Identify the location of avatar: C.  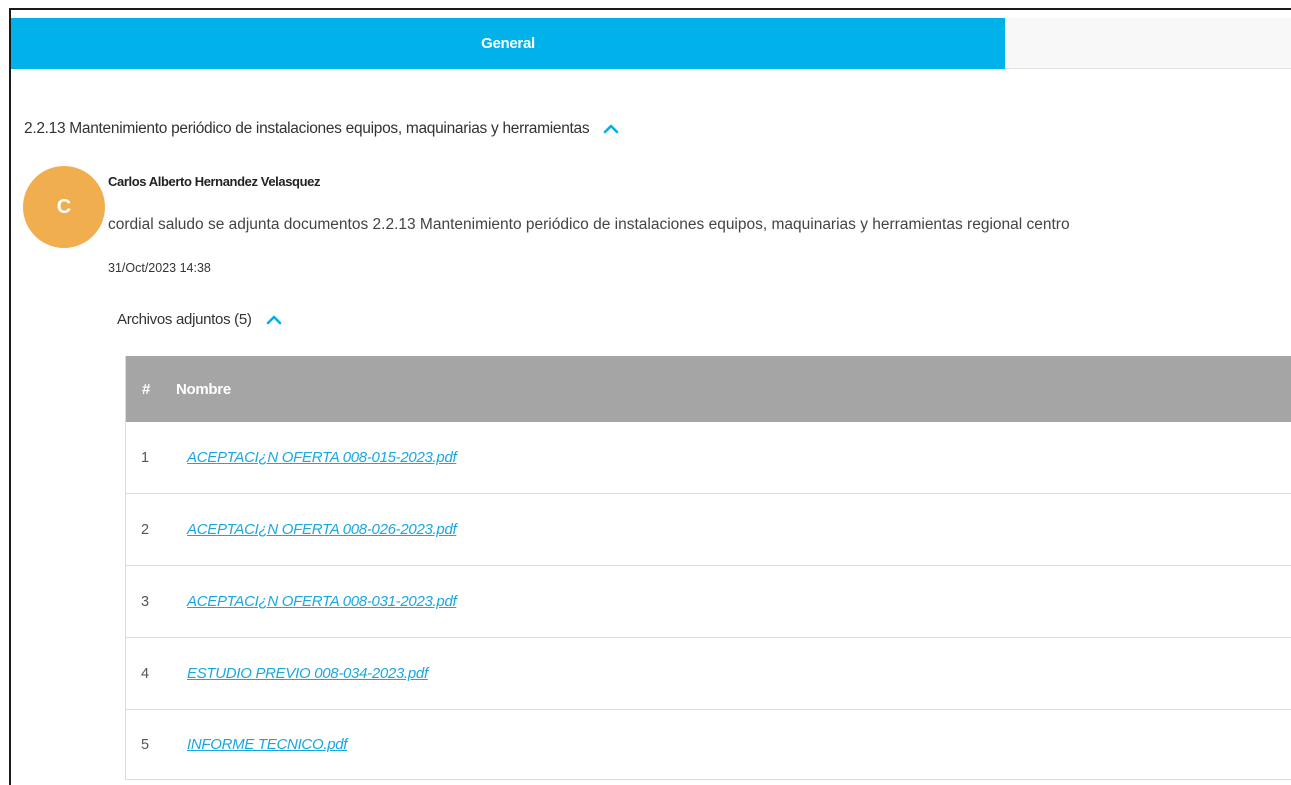
(64, 207).